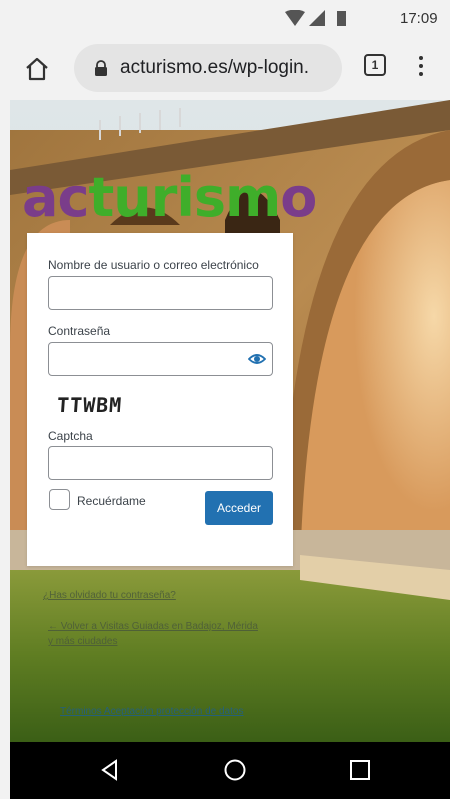 This screenshot has height=799, width=450. What do you see at coordinates (90, 405) in the screenshot?
I see `captcha-image: TTWBM` at bounding box center [90, 405].